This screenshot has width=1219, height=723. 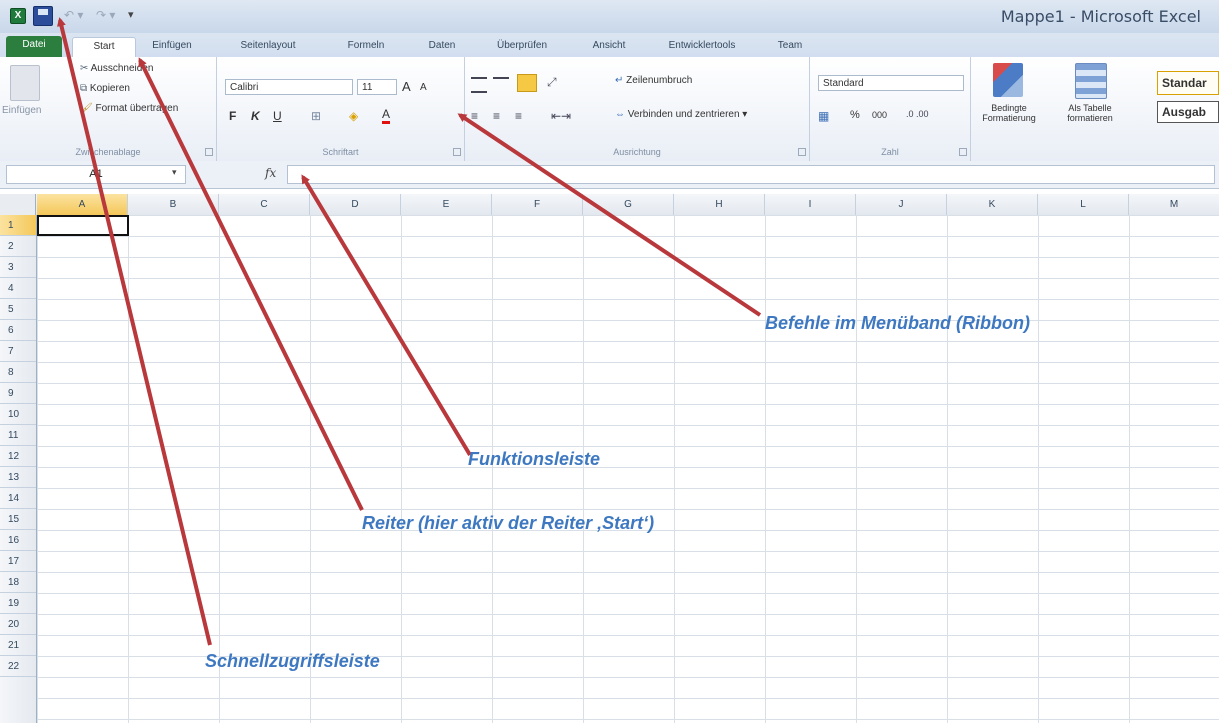 What do you see at coordinates (135, 15) in the screenshot?
I see `customize-icon: ▾` at bounding box center [135, 15].